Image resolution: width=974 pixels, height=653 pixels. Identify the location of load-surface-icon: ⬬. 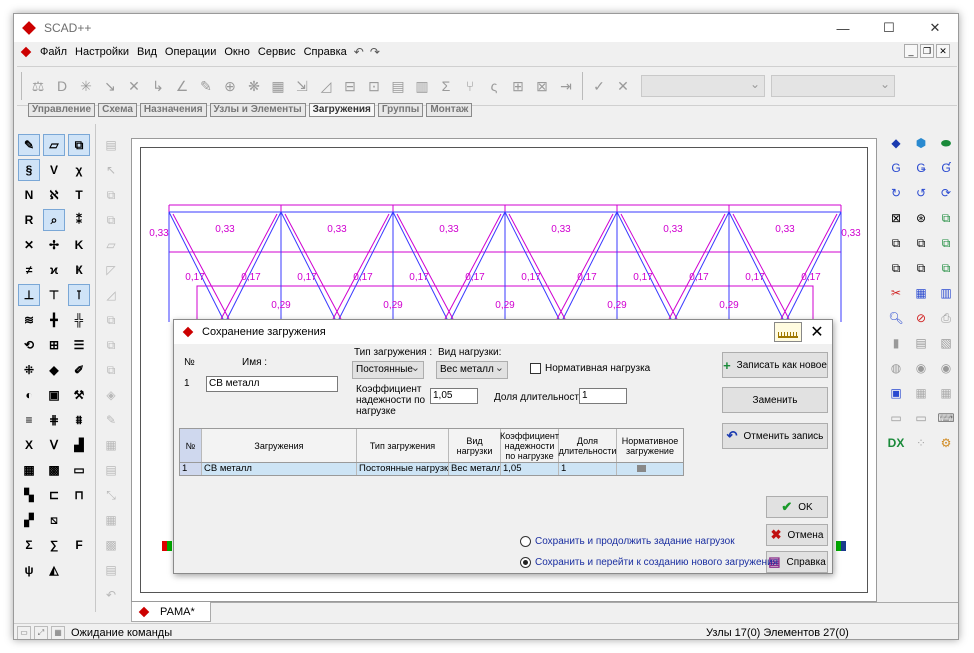
(946, 143).